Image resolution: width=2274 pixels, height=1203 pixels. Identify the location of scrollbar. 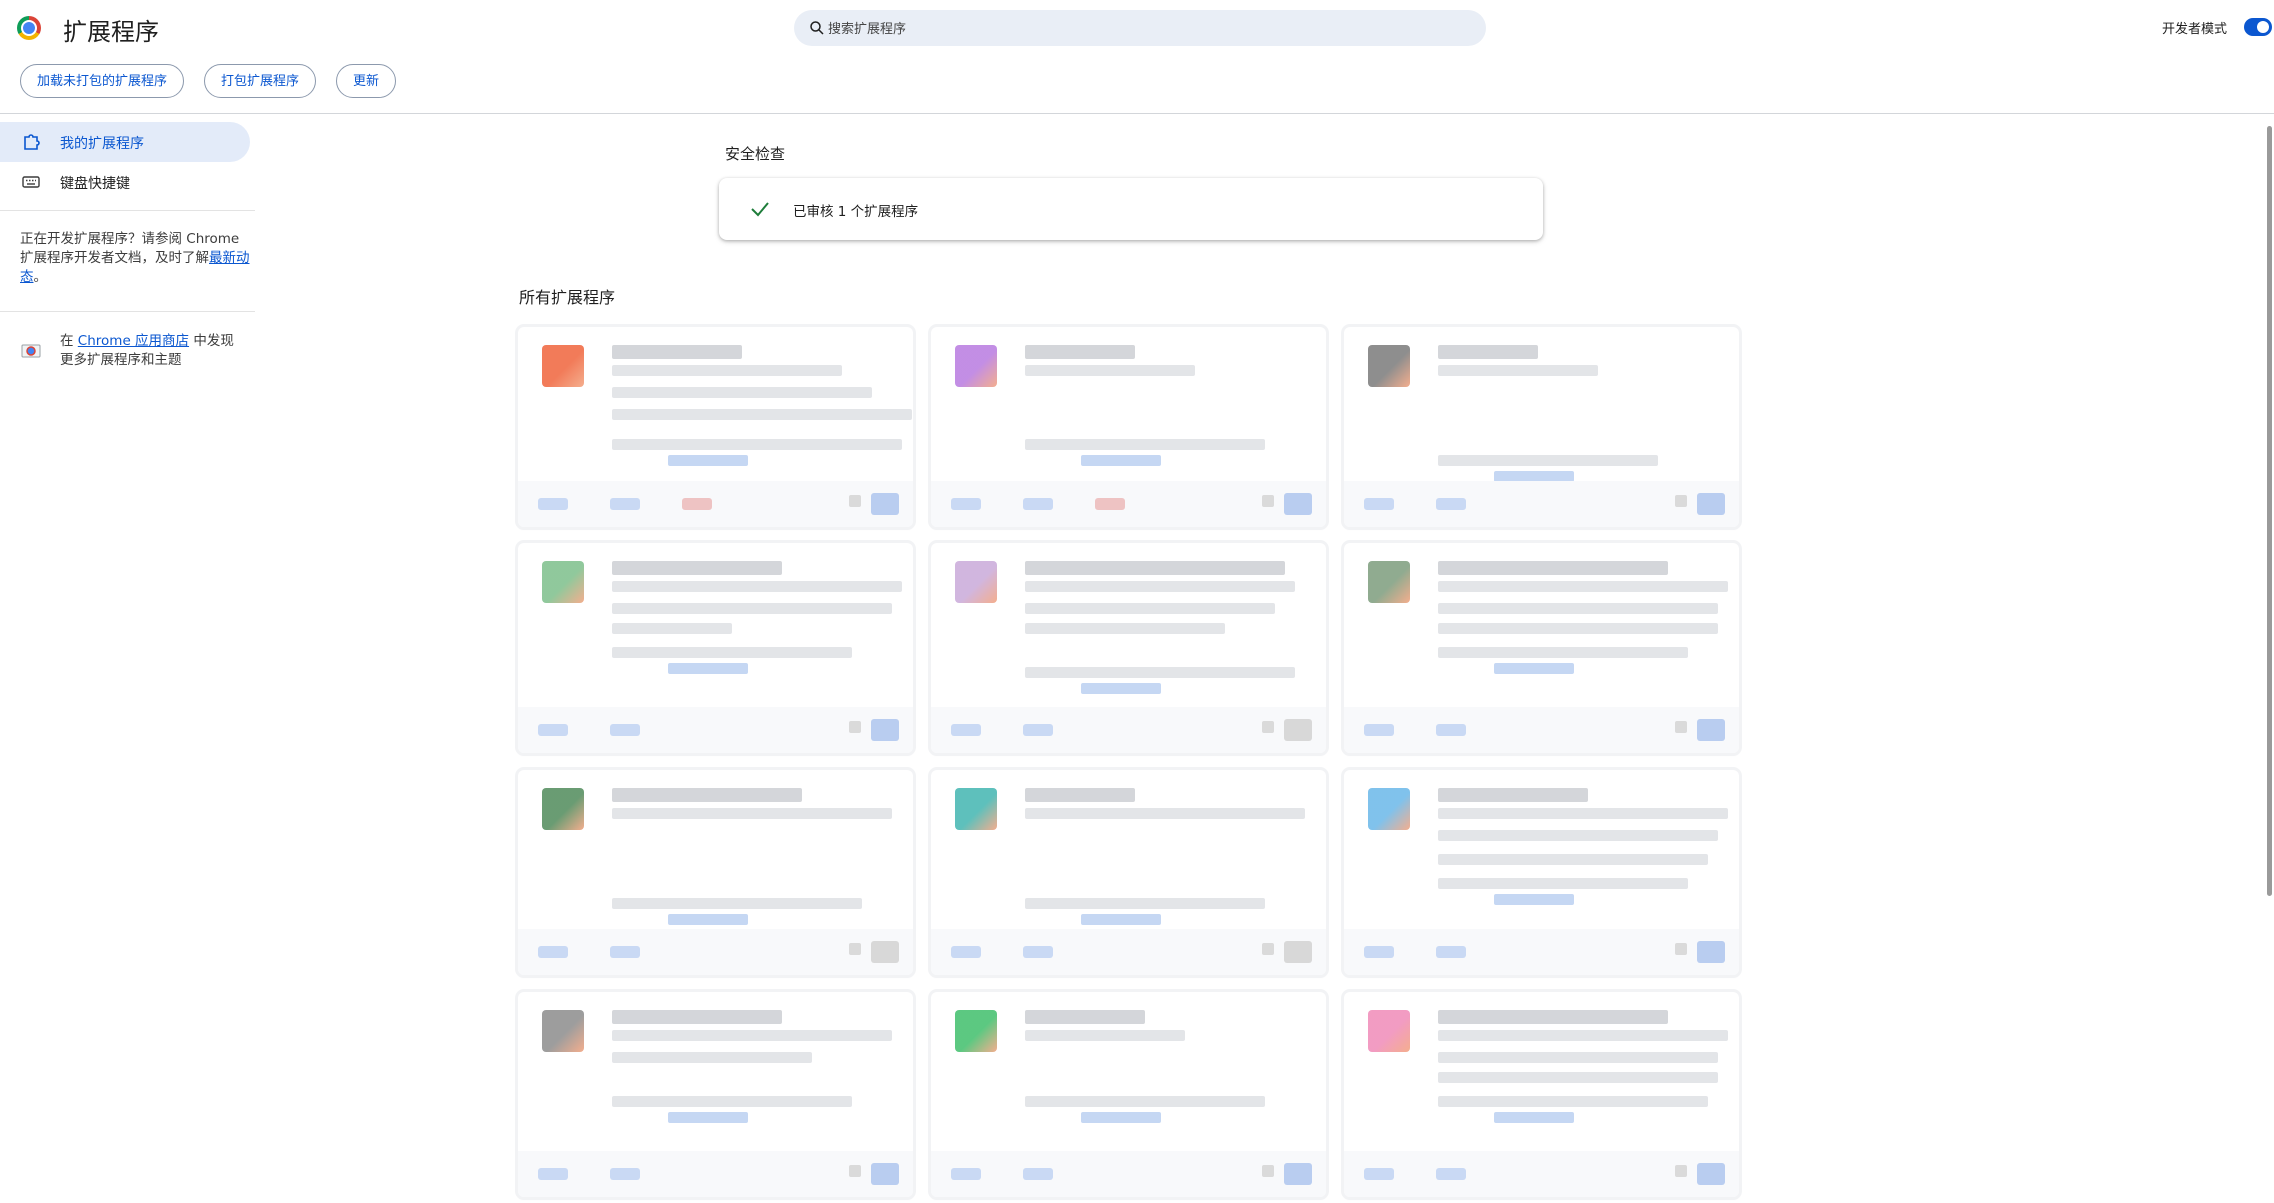
(2270, 659).